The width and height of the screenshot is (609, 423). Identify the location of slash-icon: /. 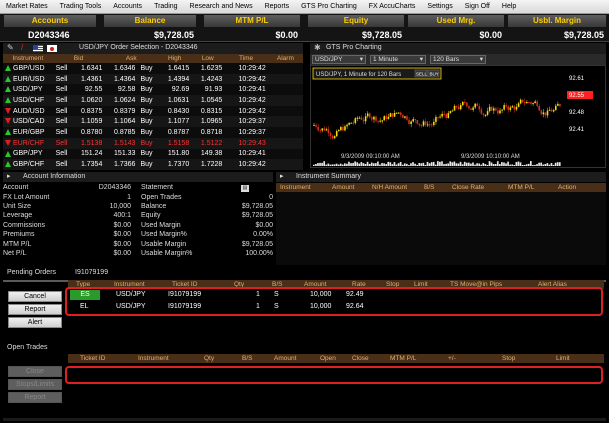
(22, 47).